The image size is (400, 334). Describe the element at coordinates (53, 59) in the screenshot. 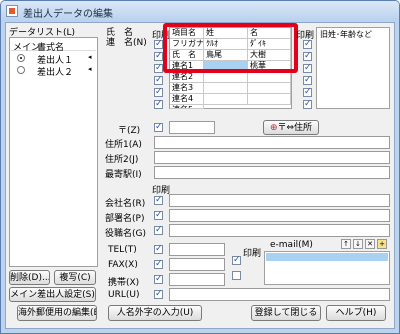

I see `datalist-item: 差出人１ ◂` at that location.